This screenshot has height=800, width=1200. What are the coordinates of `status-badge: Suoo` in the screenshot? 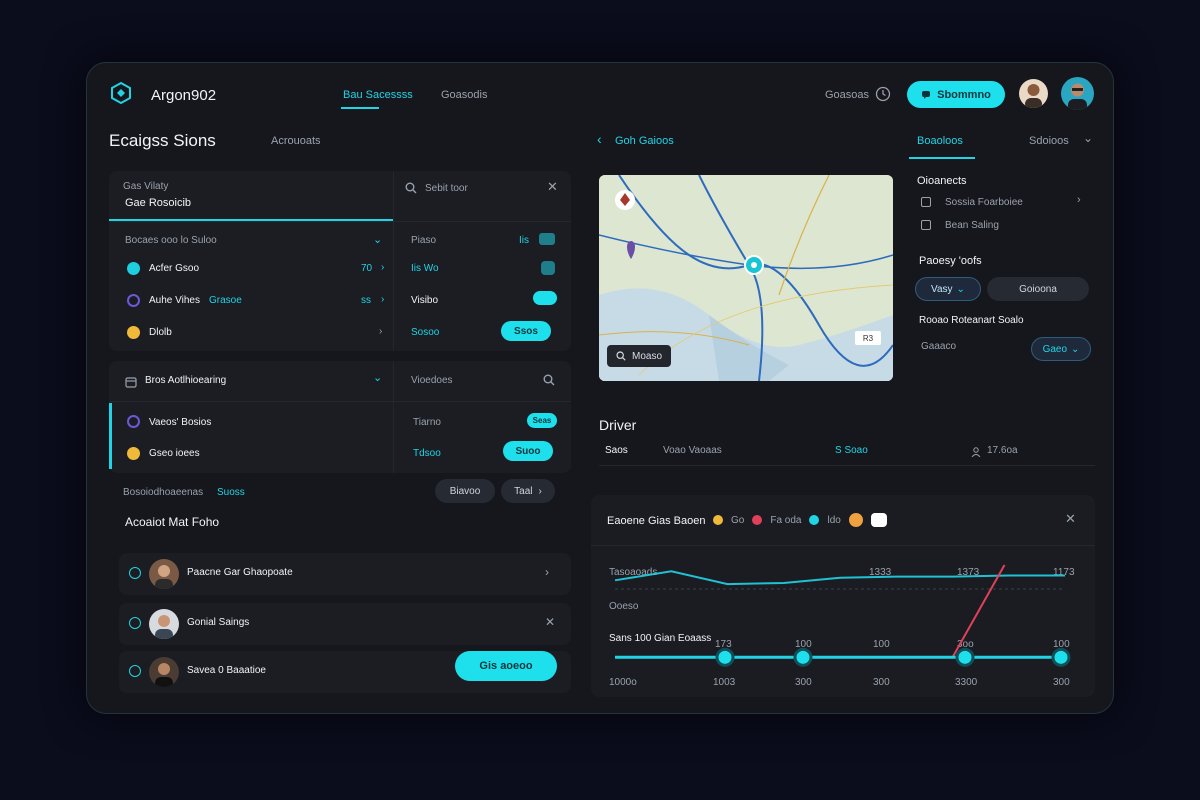 It's located at (528, 451).